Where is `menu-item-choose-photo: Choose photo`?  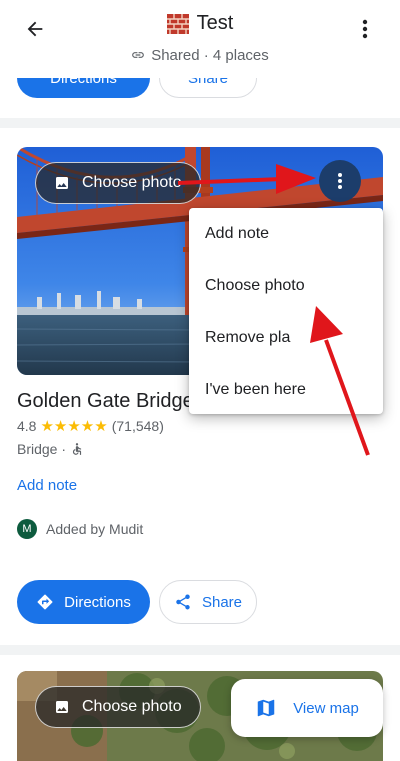 menu-item-choose-photo: Choose photo is located at coordinates (286, 286).